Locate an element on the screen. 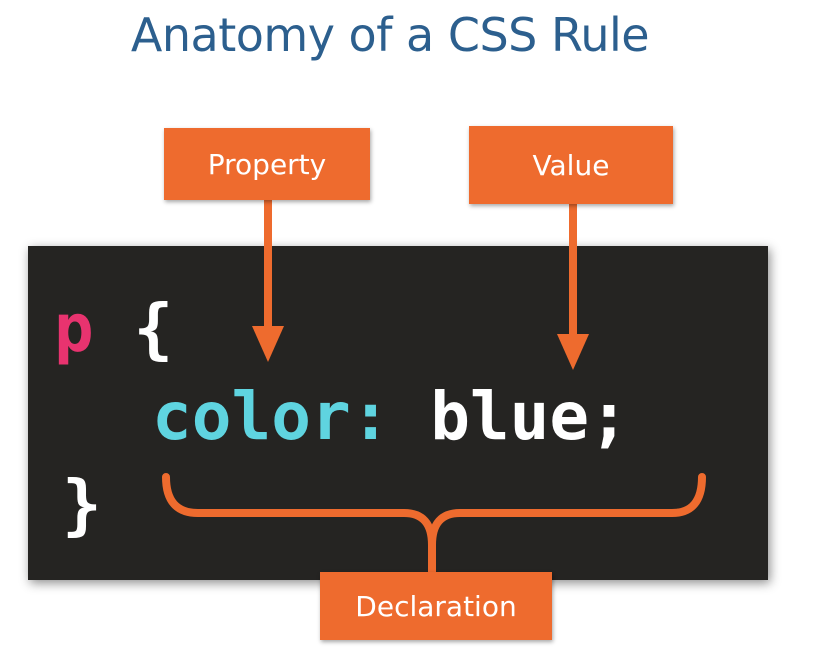 This screenshot has width=814, height=663. code-selector: p is located at coordinates (74, 328).